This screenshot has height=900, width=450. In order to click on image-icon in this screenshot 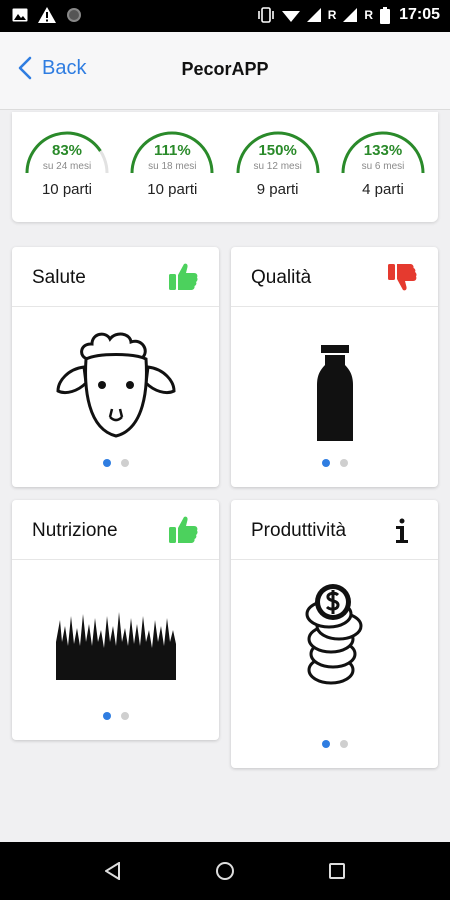, I will do `click(20, 15)`.